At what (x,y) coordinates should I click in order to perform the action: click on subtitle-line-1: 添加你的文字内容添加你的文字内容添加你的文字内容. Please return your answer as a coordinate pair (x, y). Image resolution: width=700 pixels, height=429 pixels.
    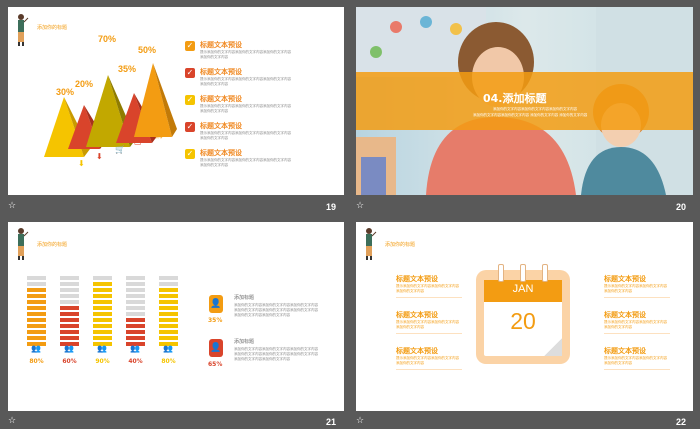
    Looking at the image, I should click on (535, 109).